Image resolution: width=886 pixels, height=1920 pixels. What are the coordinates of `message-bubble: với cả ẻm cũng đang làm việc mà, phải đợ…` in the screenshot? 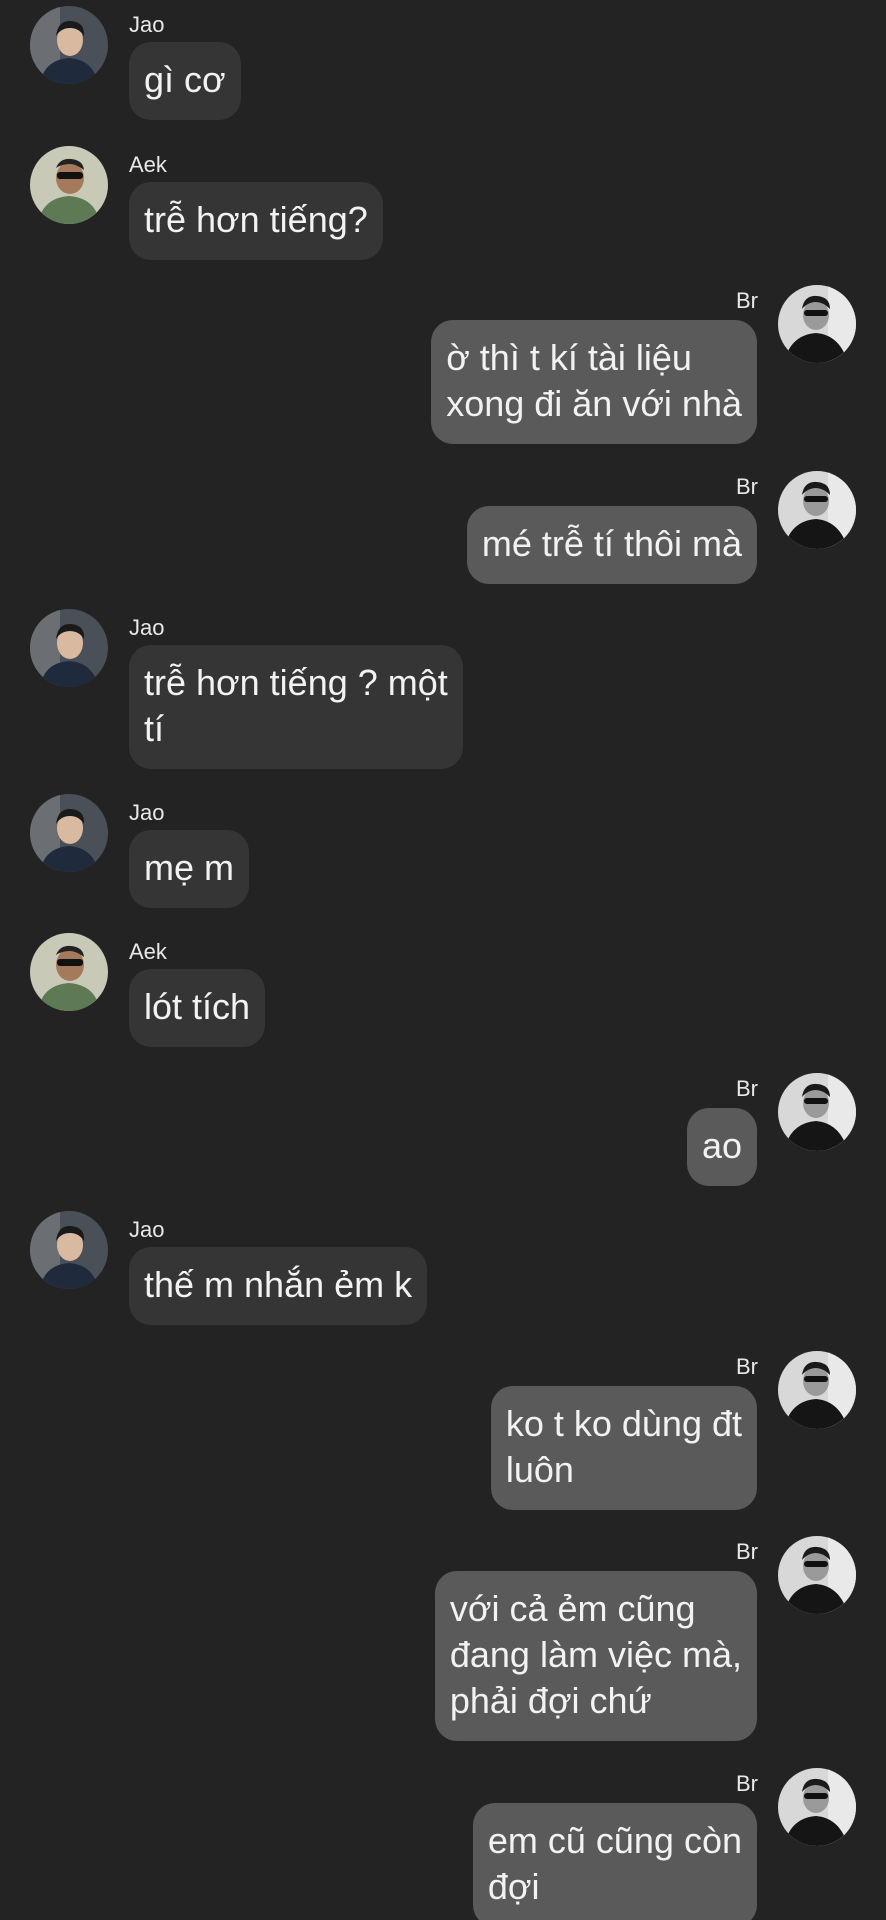 It's located at (595, 1656).